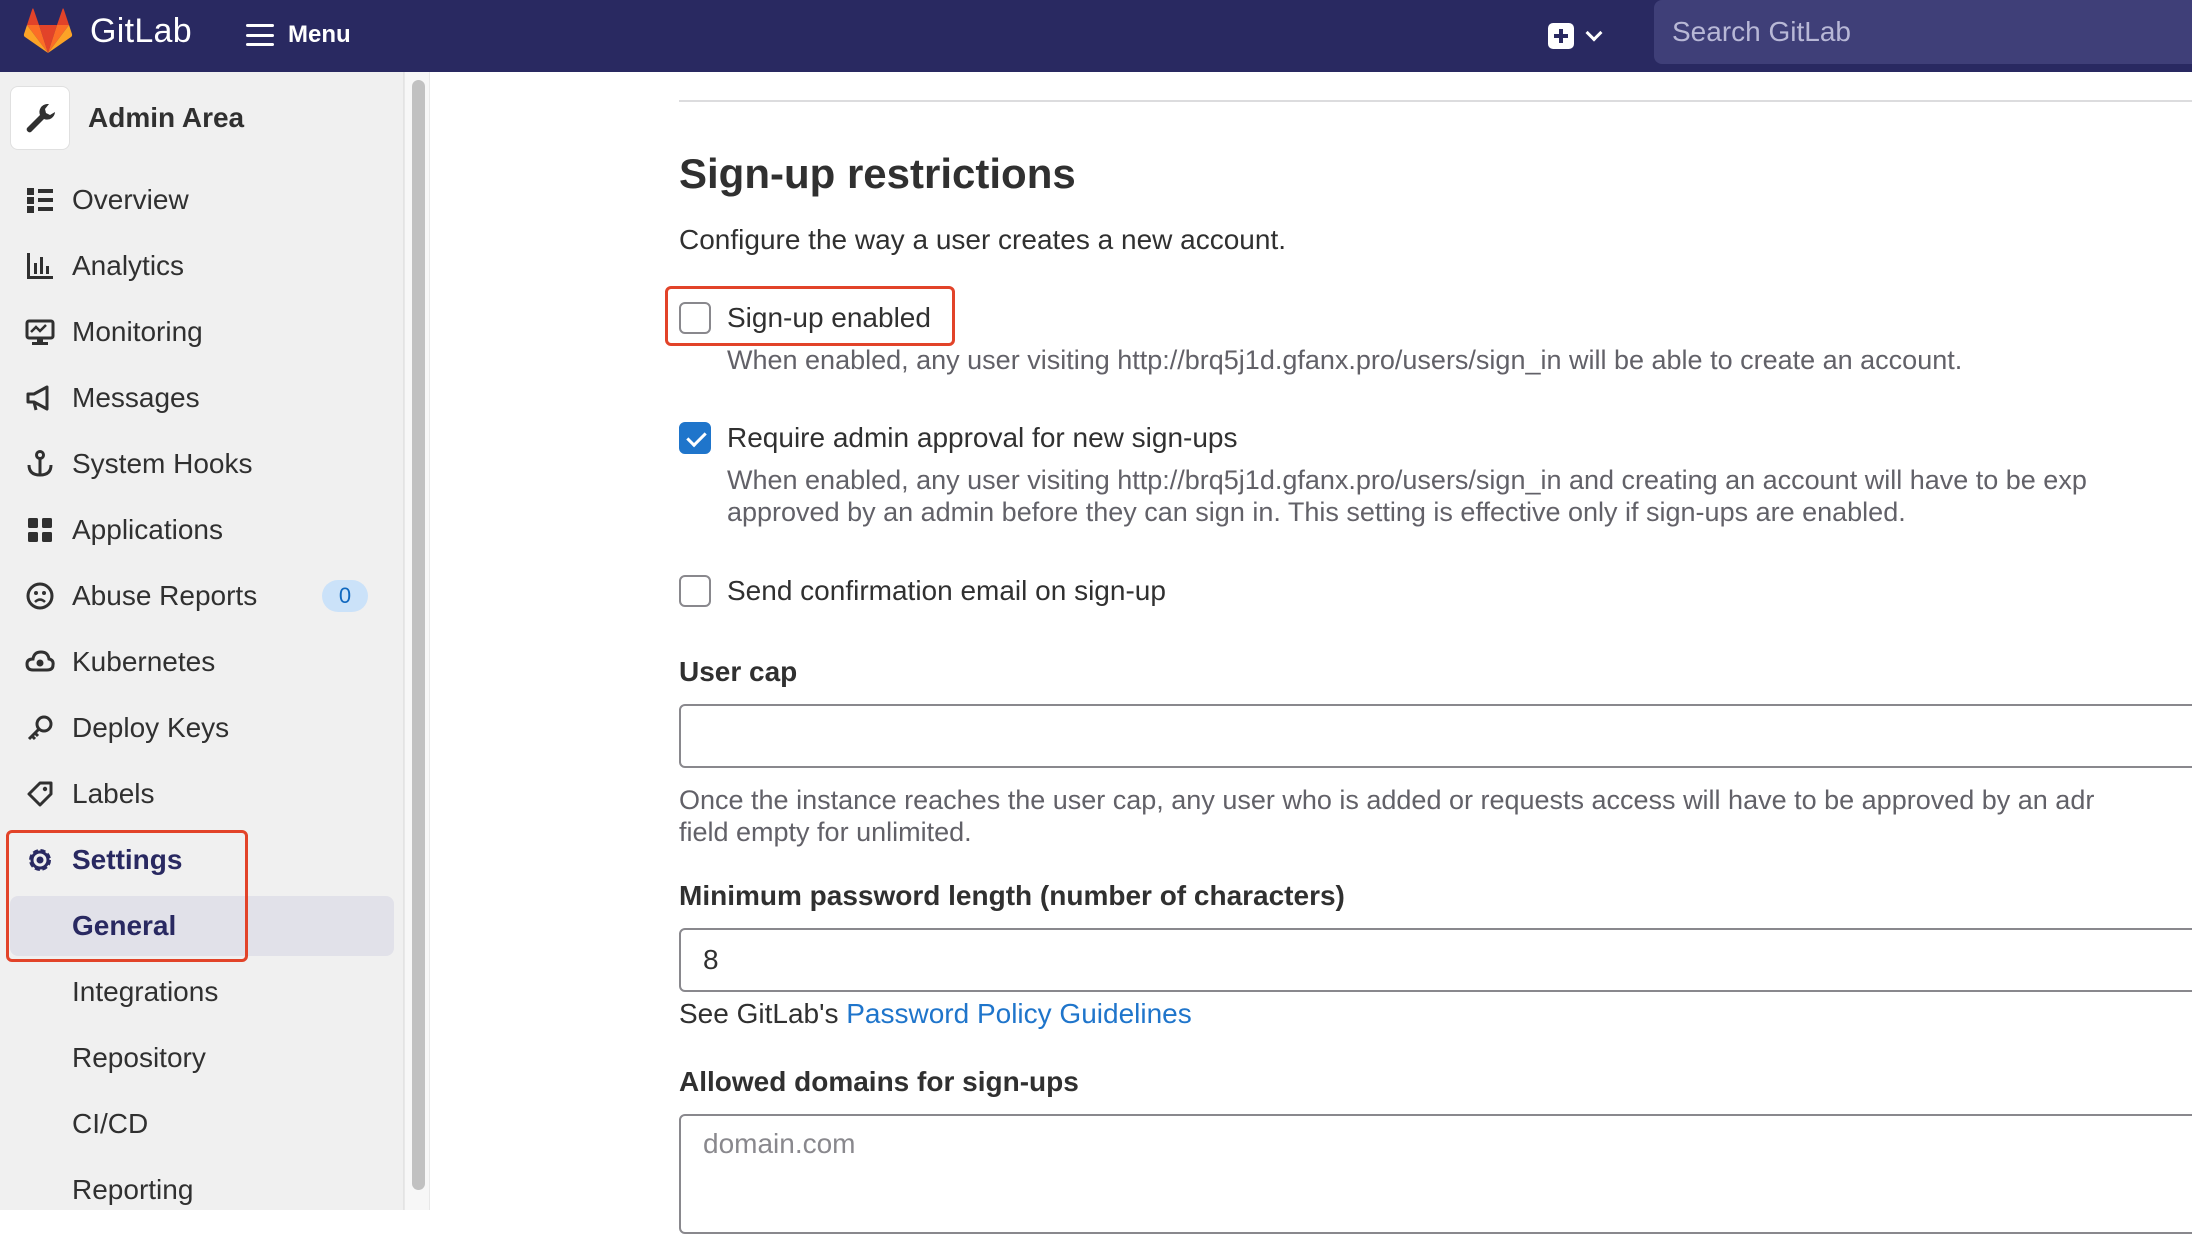 This screenshot has height=1234, width=2192. I want to click on sidebar-item-deploy-keys: Deploy Keys, so click(202, 728).